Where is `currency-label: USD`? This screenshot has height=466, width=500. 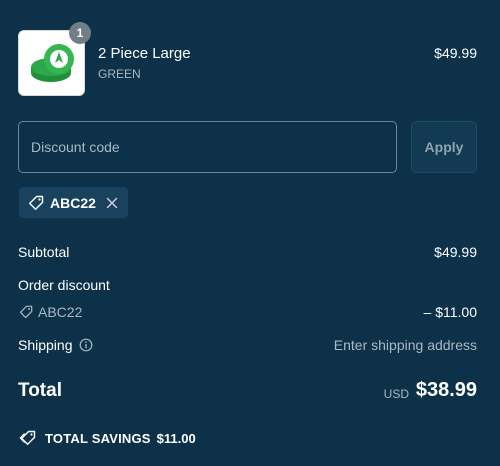
currency-label: USD is located at coordinates (396, 394).